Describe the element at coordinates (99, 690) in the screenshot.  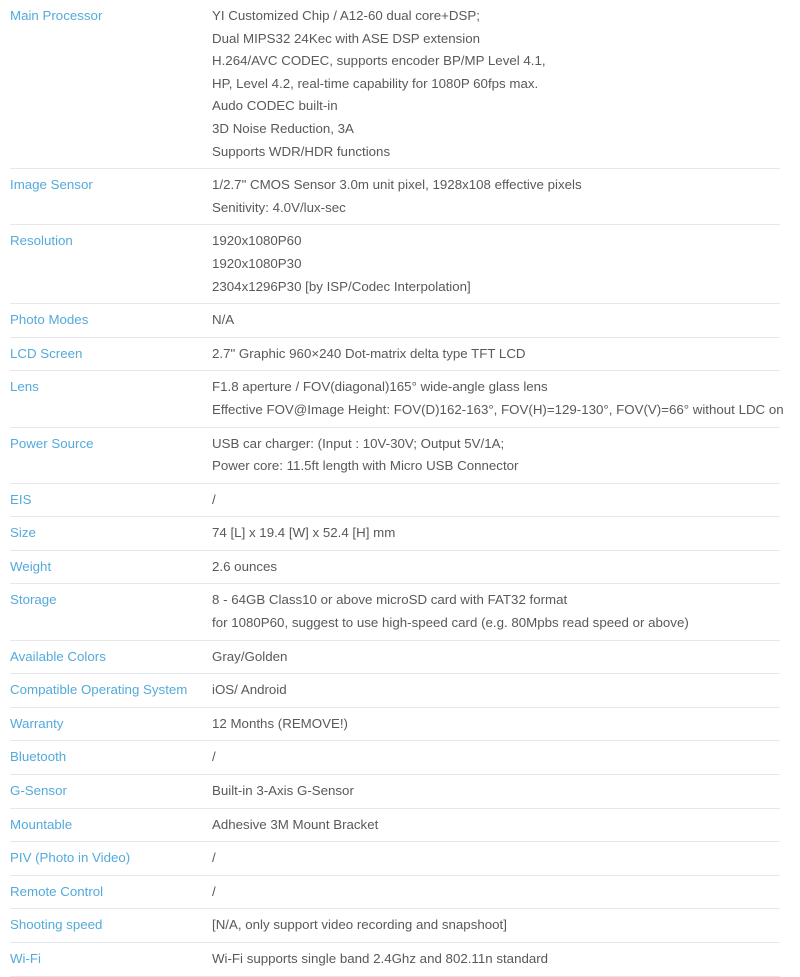
I see `spec-label-text: Compatible Operating System` at that location.